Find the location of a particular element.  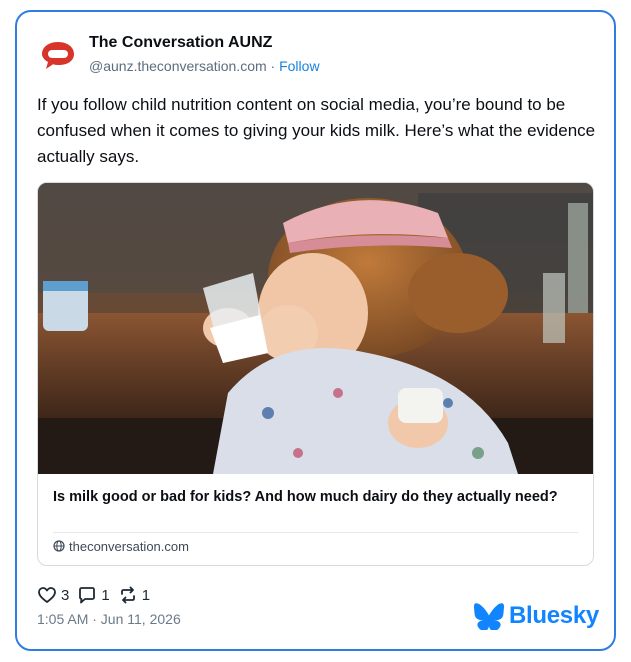

avatar is located at coordinates (58, 55).